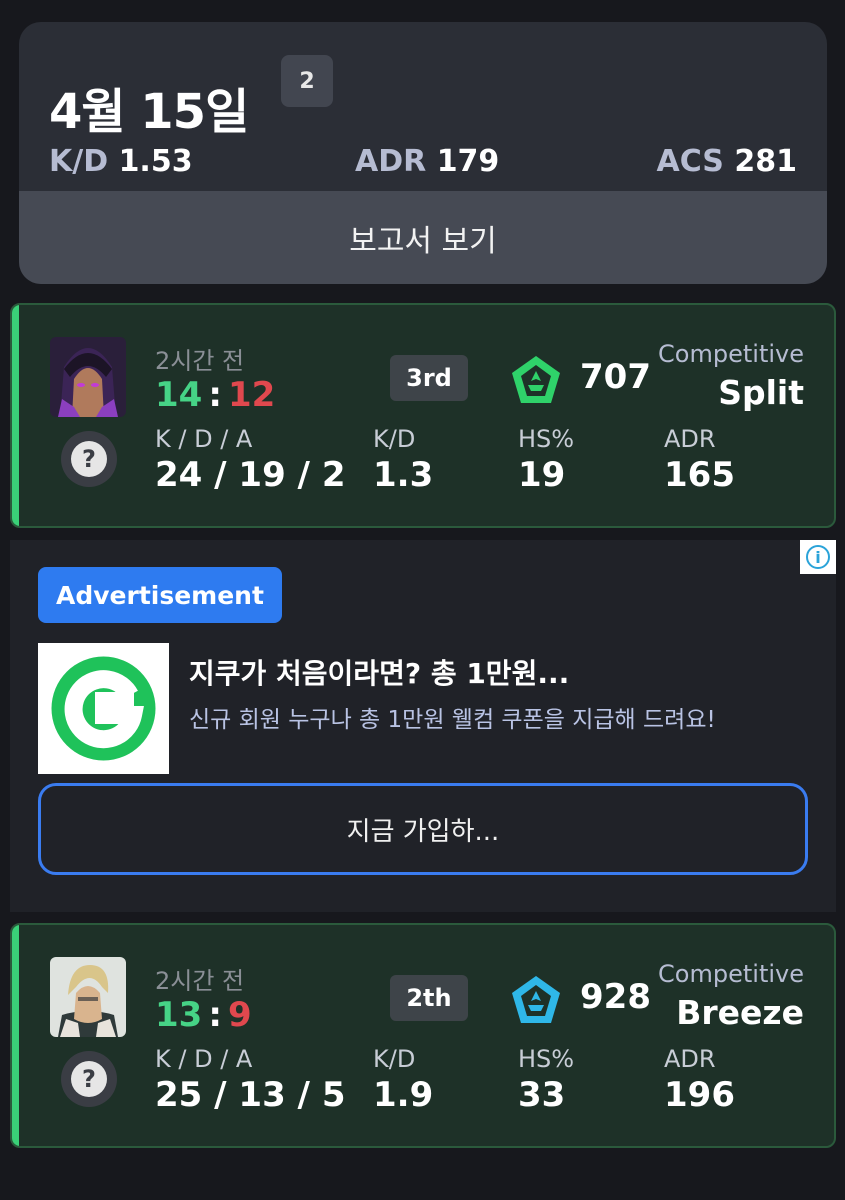  Describe the element at coordinates (699, 1095) in the screenshot. I see `adr-value: 196` at that location.